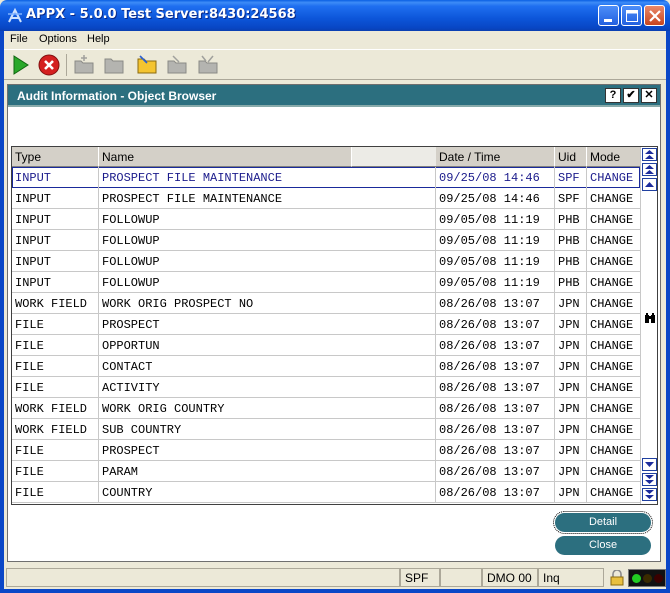 The image size is (670, 593). What do you see at coordinates (267, 450) in the screenshot?
I see `cell-name: PROSPECT` at bounding box center [267, 450].